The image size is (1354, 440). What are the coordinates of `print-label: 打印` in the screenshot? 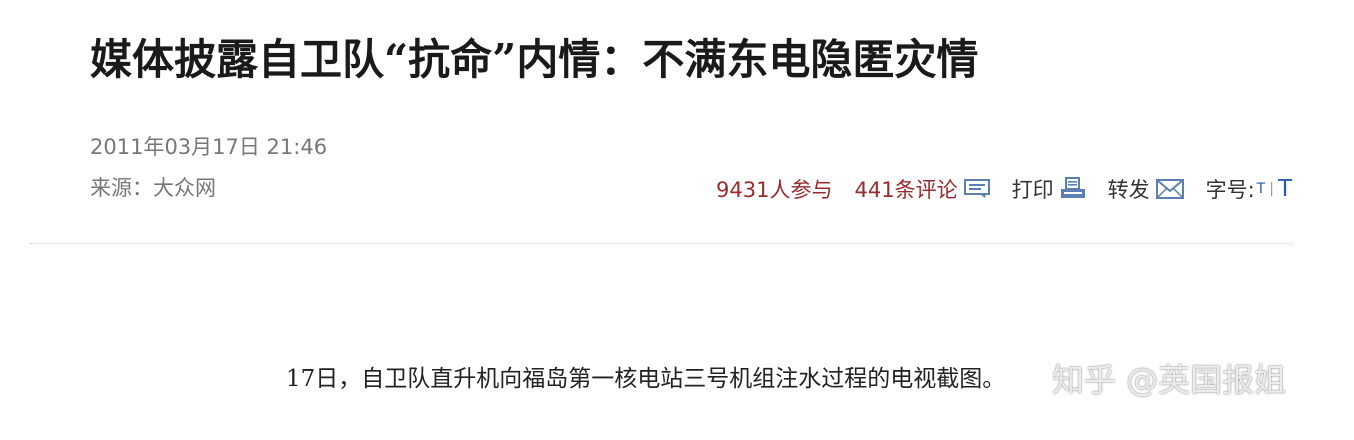 It's located at (1032, 190).